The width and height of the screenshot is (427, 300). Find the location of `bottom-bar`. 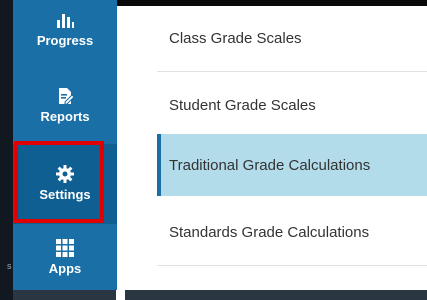

bottom-bar is located at coordinates (220, 295).